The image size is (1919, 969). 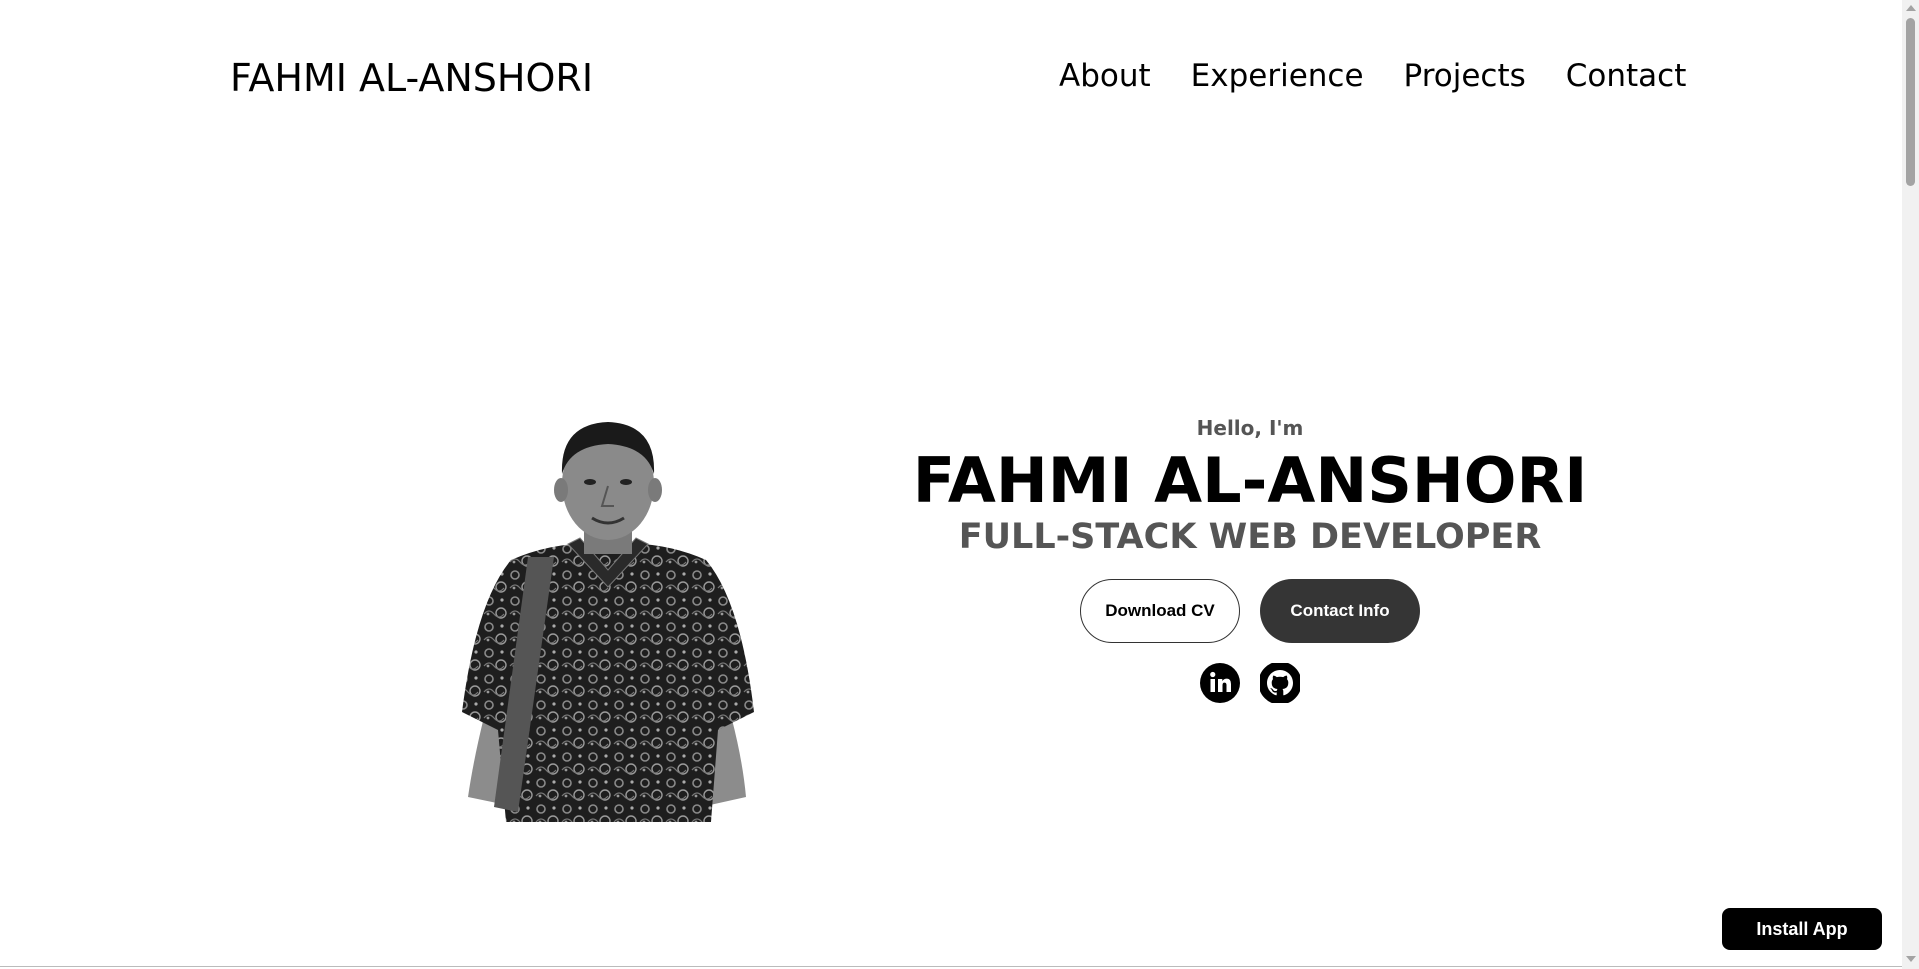 What do you see at coordinates (1802, 929) in the screenshot?
I see `install-app-button: Install App` at bounding box center [1802, 929].